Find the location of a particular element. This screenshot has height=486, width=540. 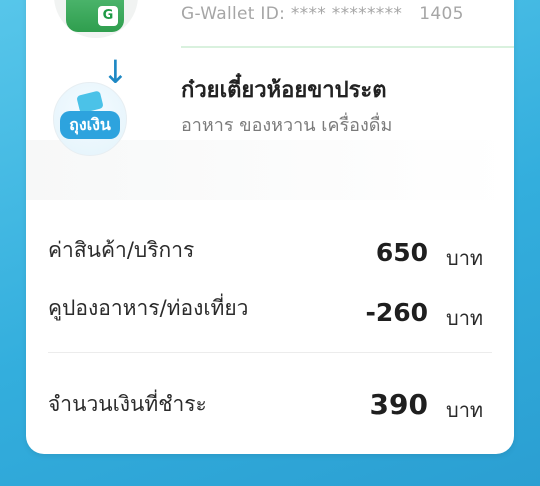

total-divider is located at coordinates (270, 352).